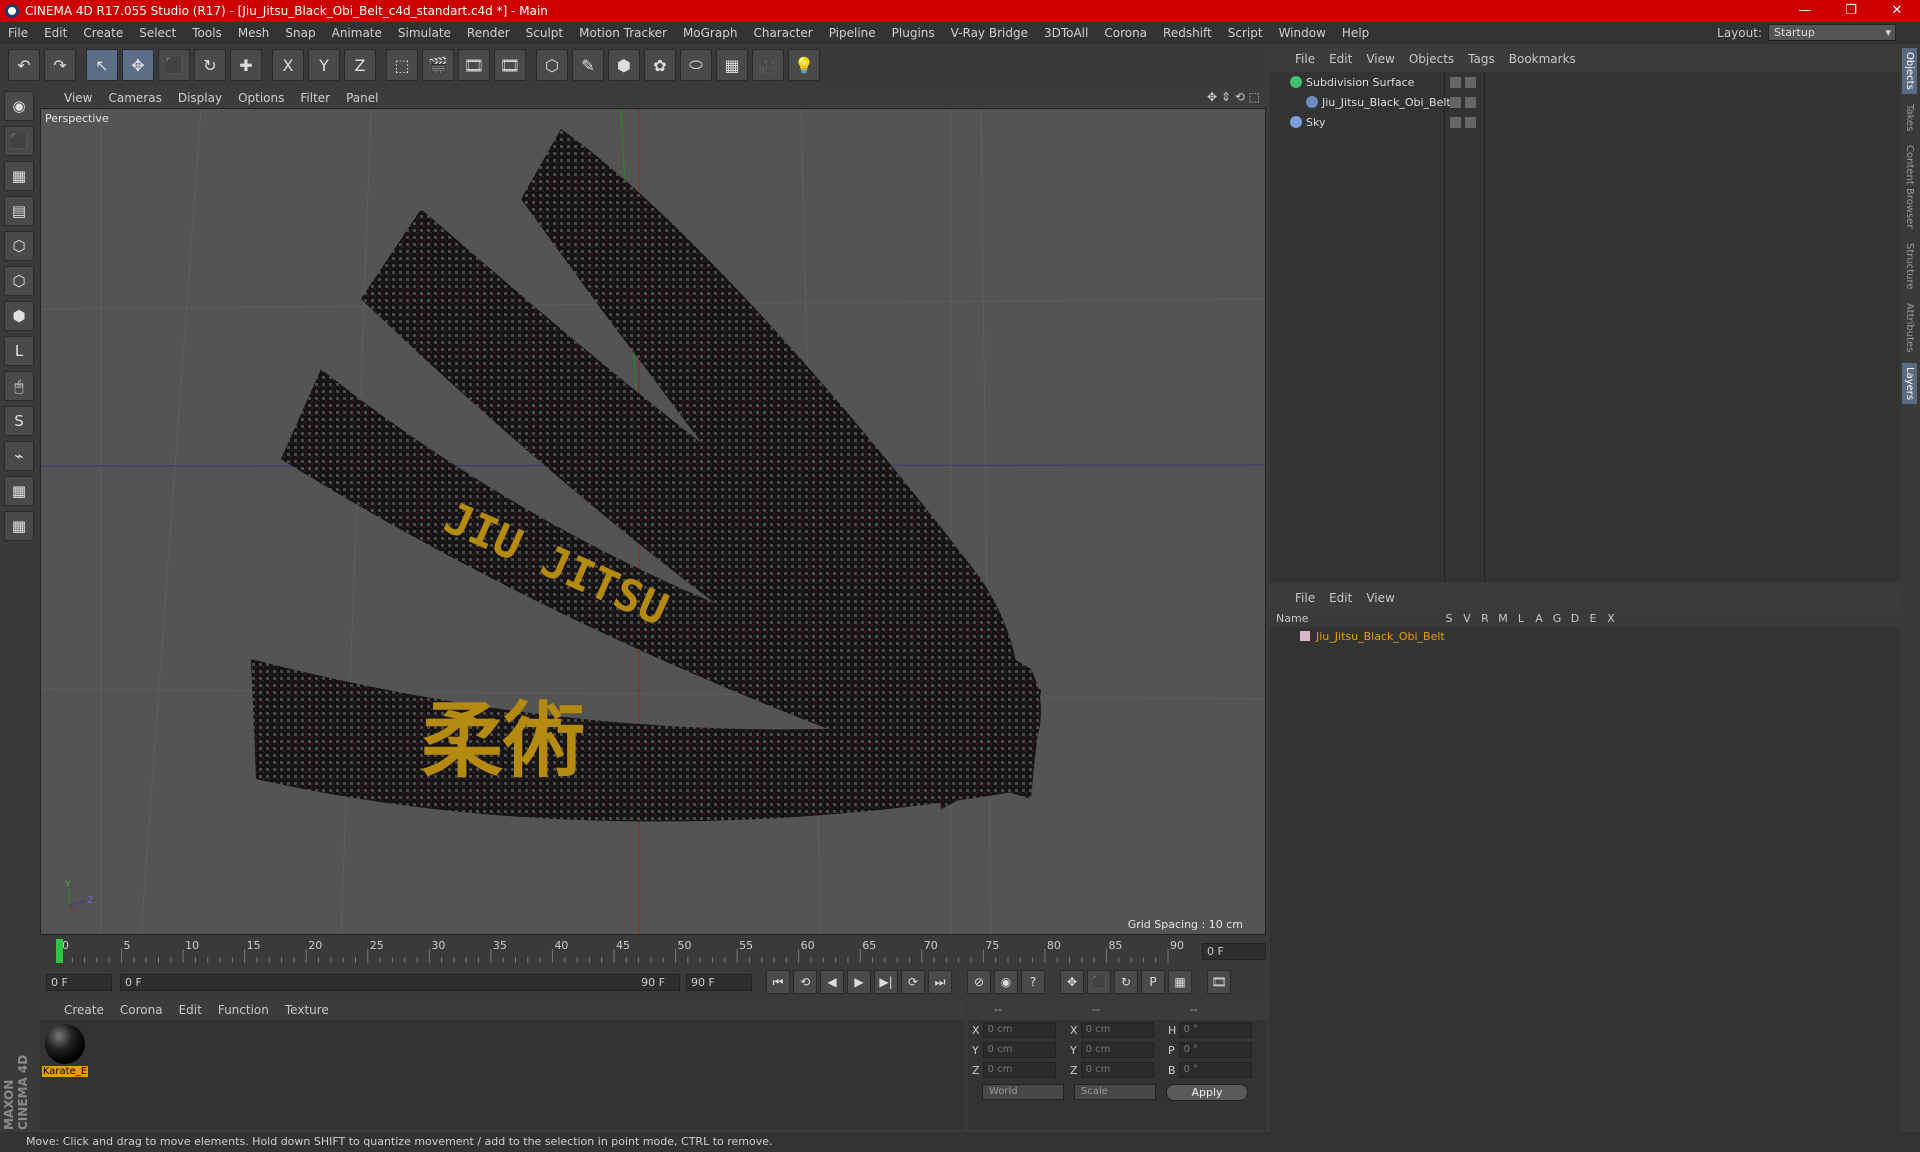  Describe the element at coordinates (103, 33) in the screenshot. I see `menu-item-create: Create` at that location.